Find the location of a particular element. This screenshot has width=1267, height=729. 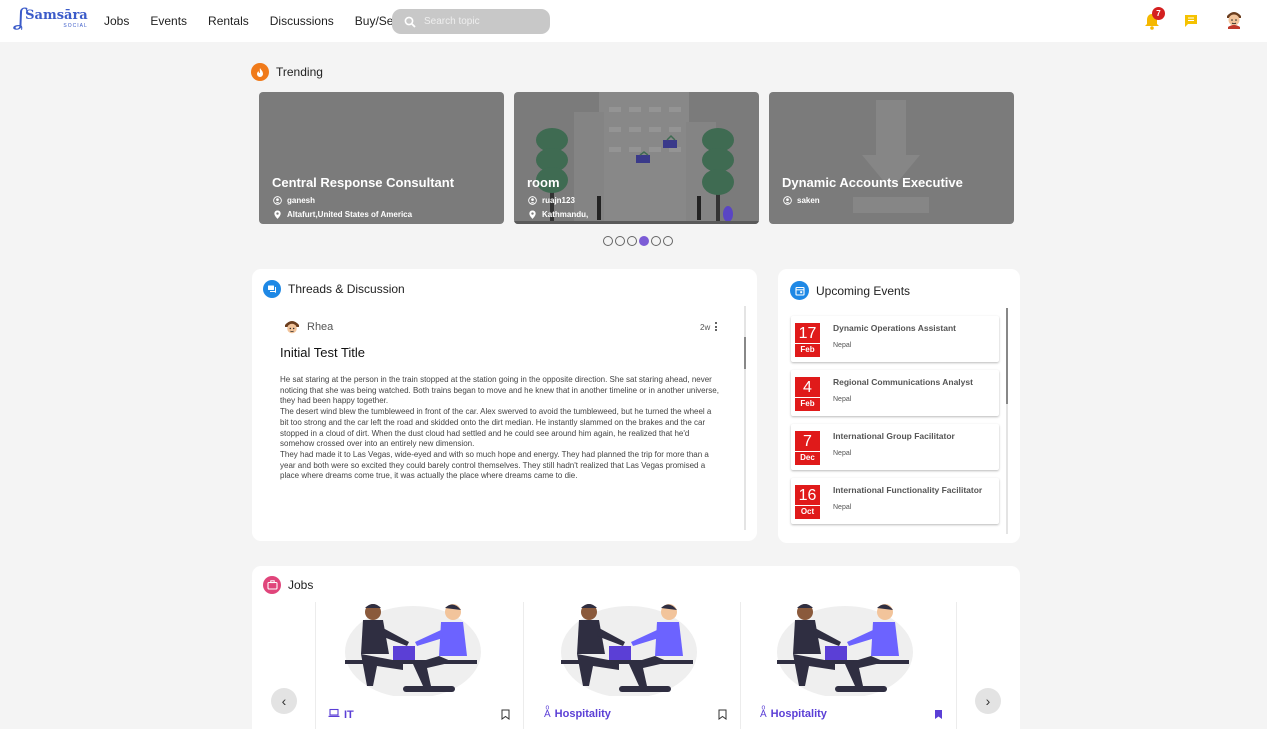

nav-link-jobs: Jobs is located at coordinates (116, 21).